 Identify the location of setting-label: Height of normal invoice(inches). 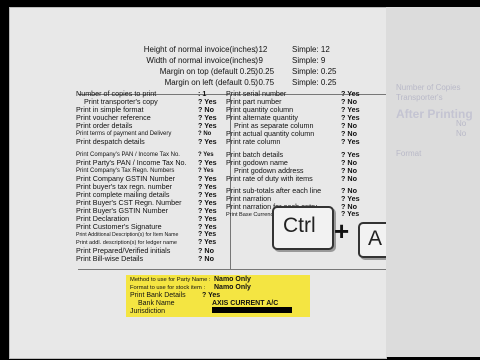
(200, 49).